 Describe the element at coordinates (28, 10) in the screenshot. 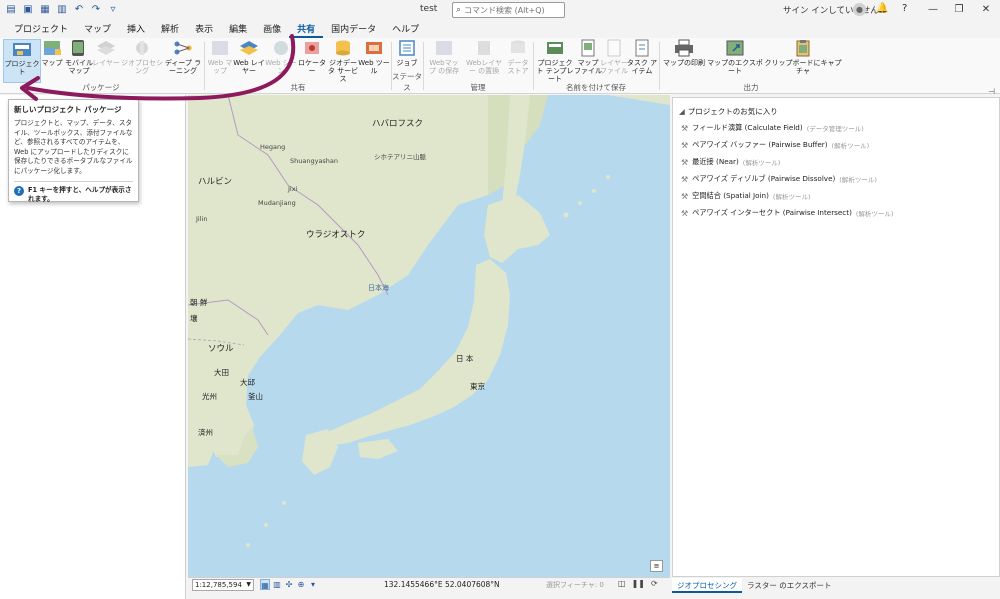

I see `open-project-icon: ▣` at that location.